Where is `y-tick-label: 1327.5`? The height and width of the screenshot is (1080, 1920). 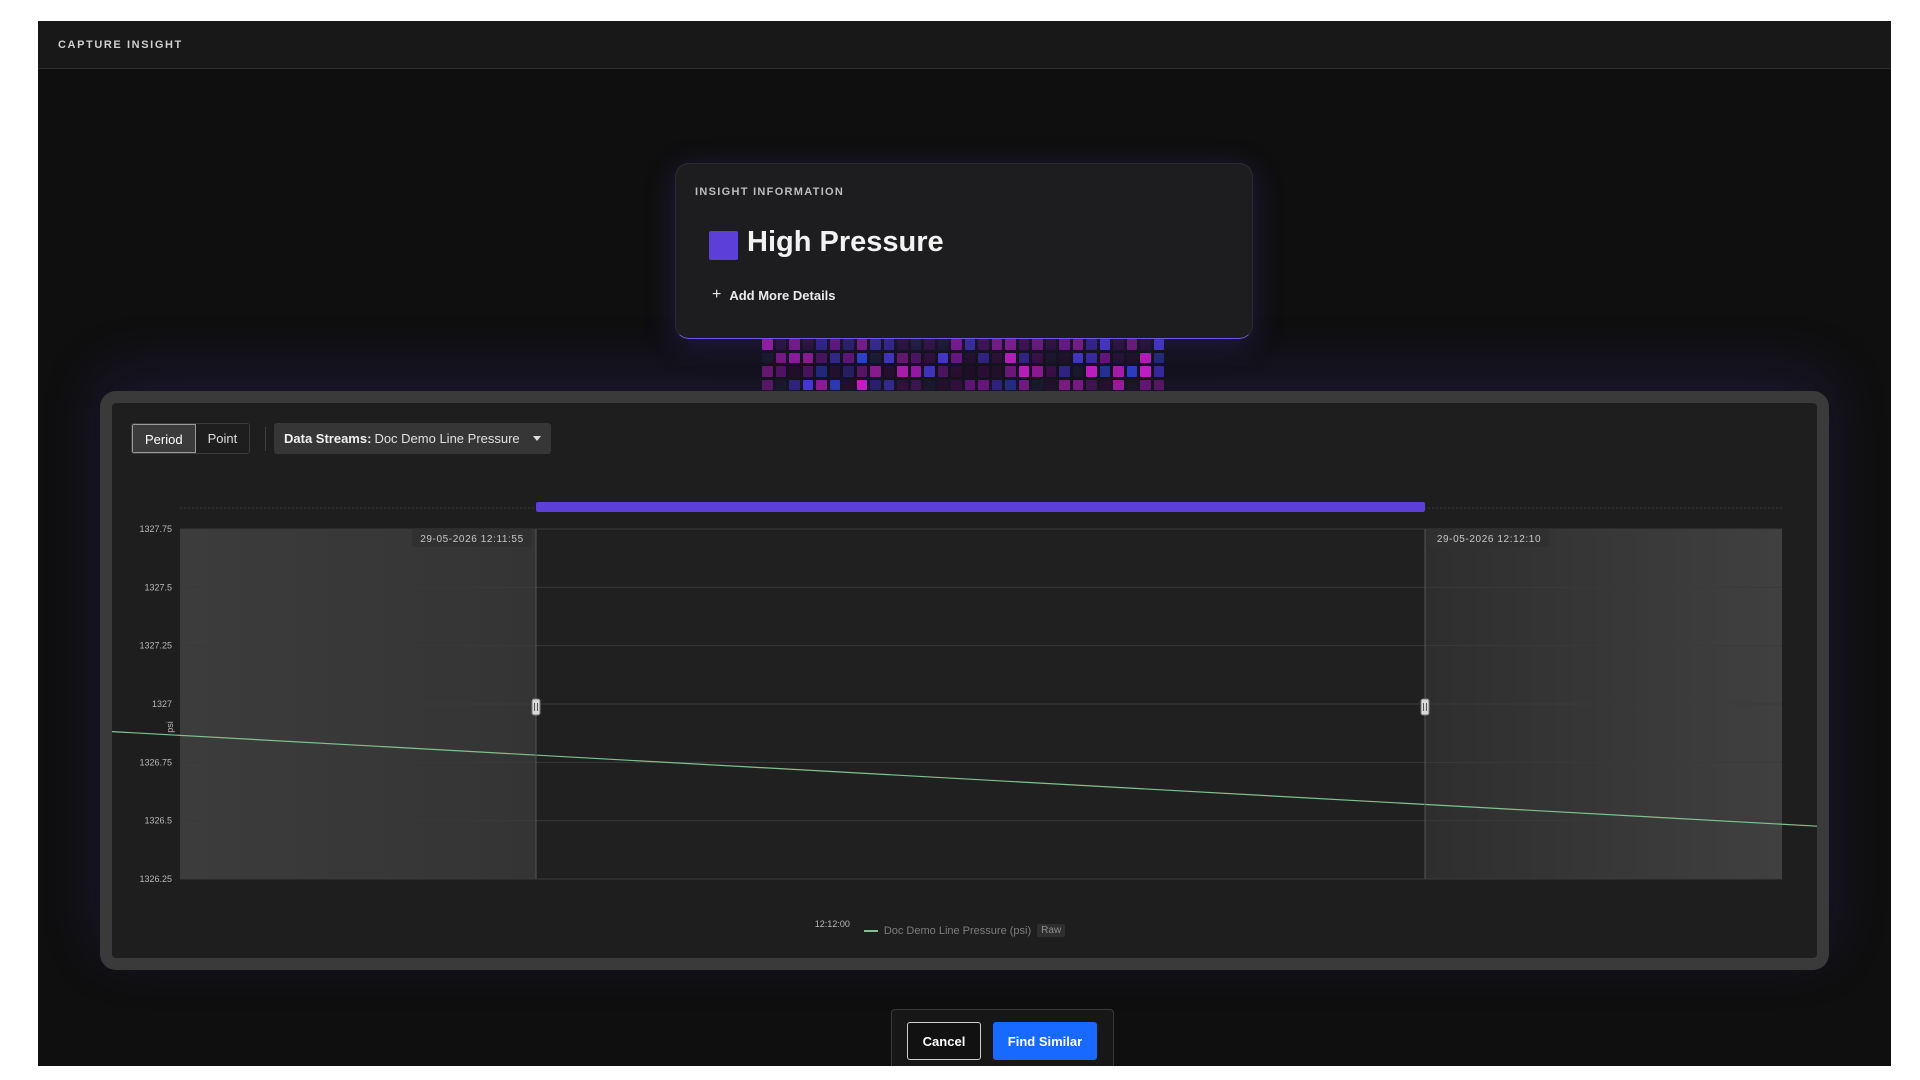
y-tick-label: 1327.5 is located at coordinates (158, 587).